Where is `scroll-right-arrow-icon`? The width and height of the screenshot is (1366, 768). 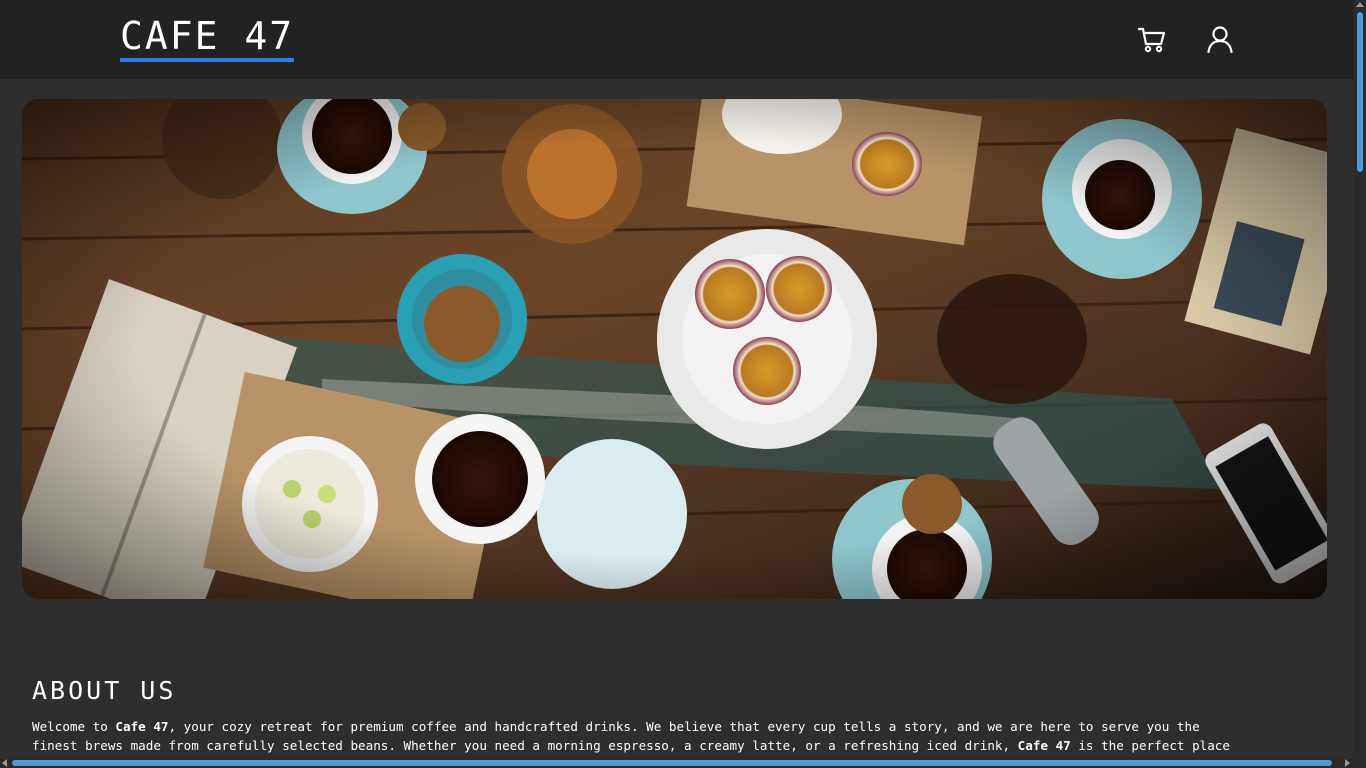 scroll-right-arrow-icon is located at coordinates (1347, 763).